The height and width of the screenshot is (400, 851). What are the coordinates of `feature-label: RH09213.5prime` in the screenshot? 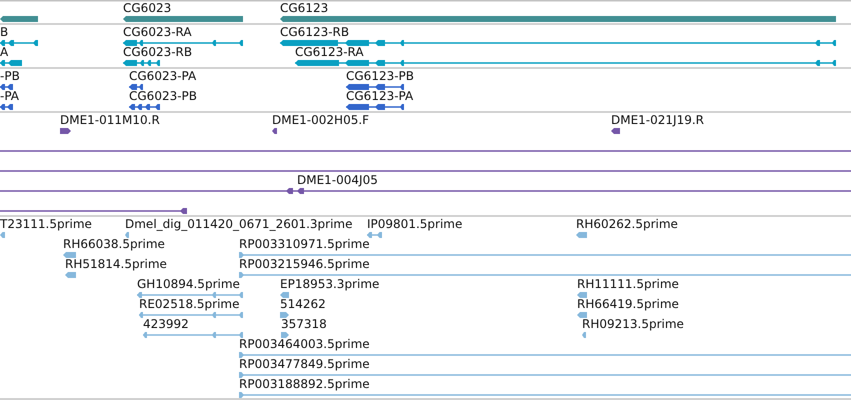 It's located at (633, 324).